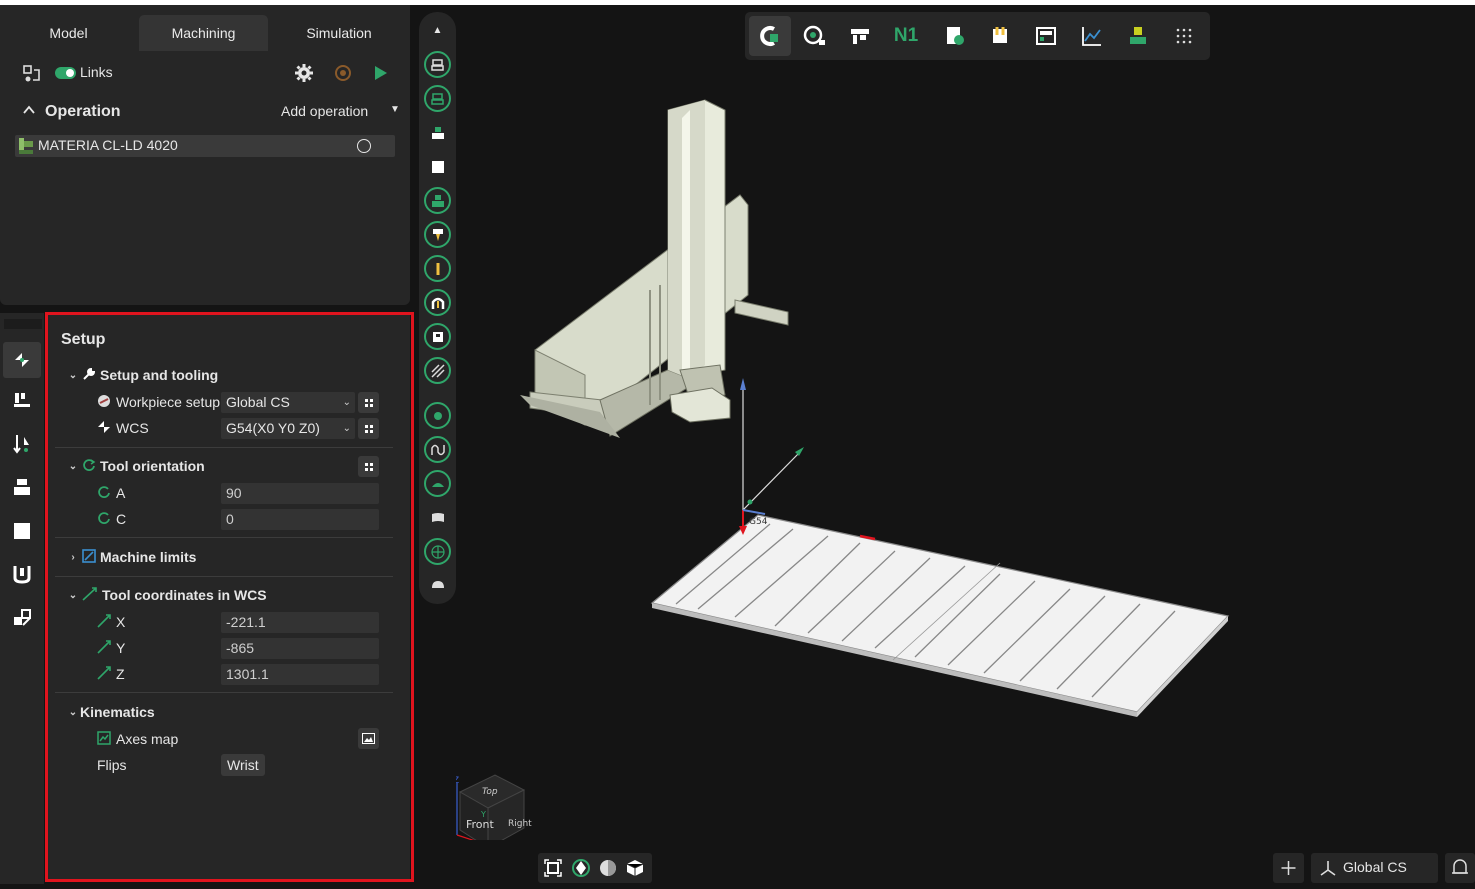 The image size is (1475, 889). Describe the element at coordinates (22, 487) in the screenshot. I see `sidebar-item-stock` at that location.